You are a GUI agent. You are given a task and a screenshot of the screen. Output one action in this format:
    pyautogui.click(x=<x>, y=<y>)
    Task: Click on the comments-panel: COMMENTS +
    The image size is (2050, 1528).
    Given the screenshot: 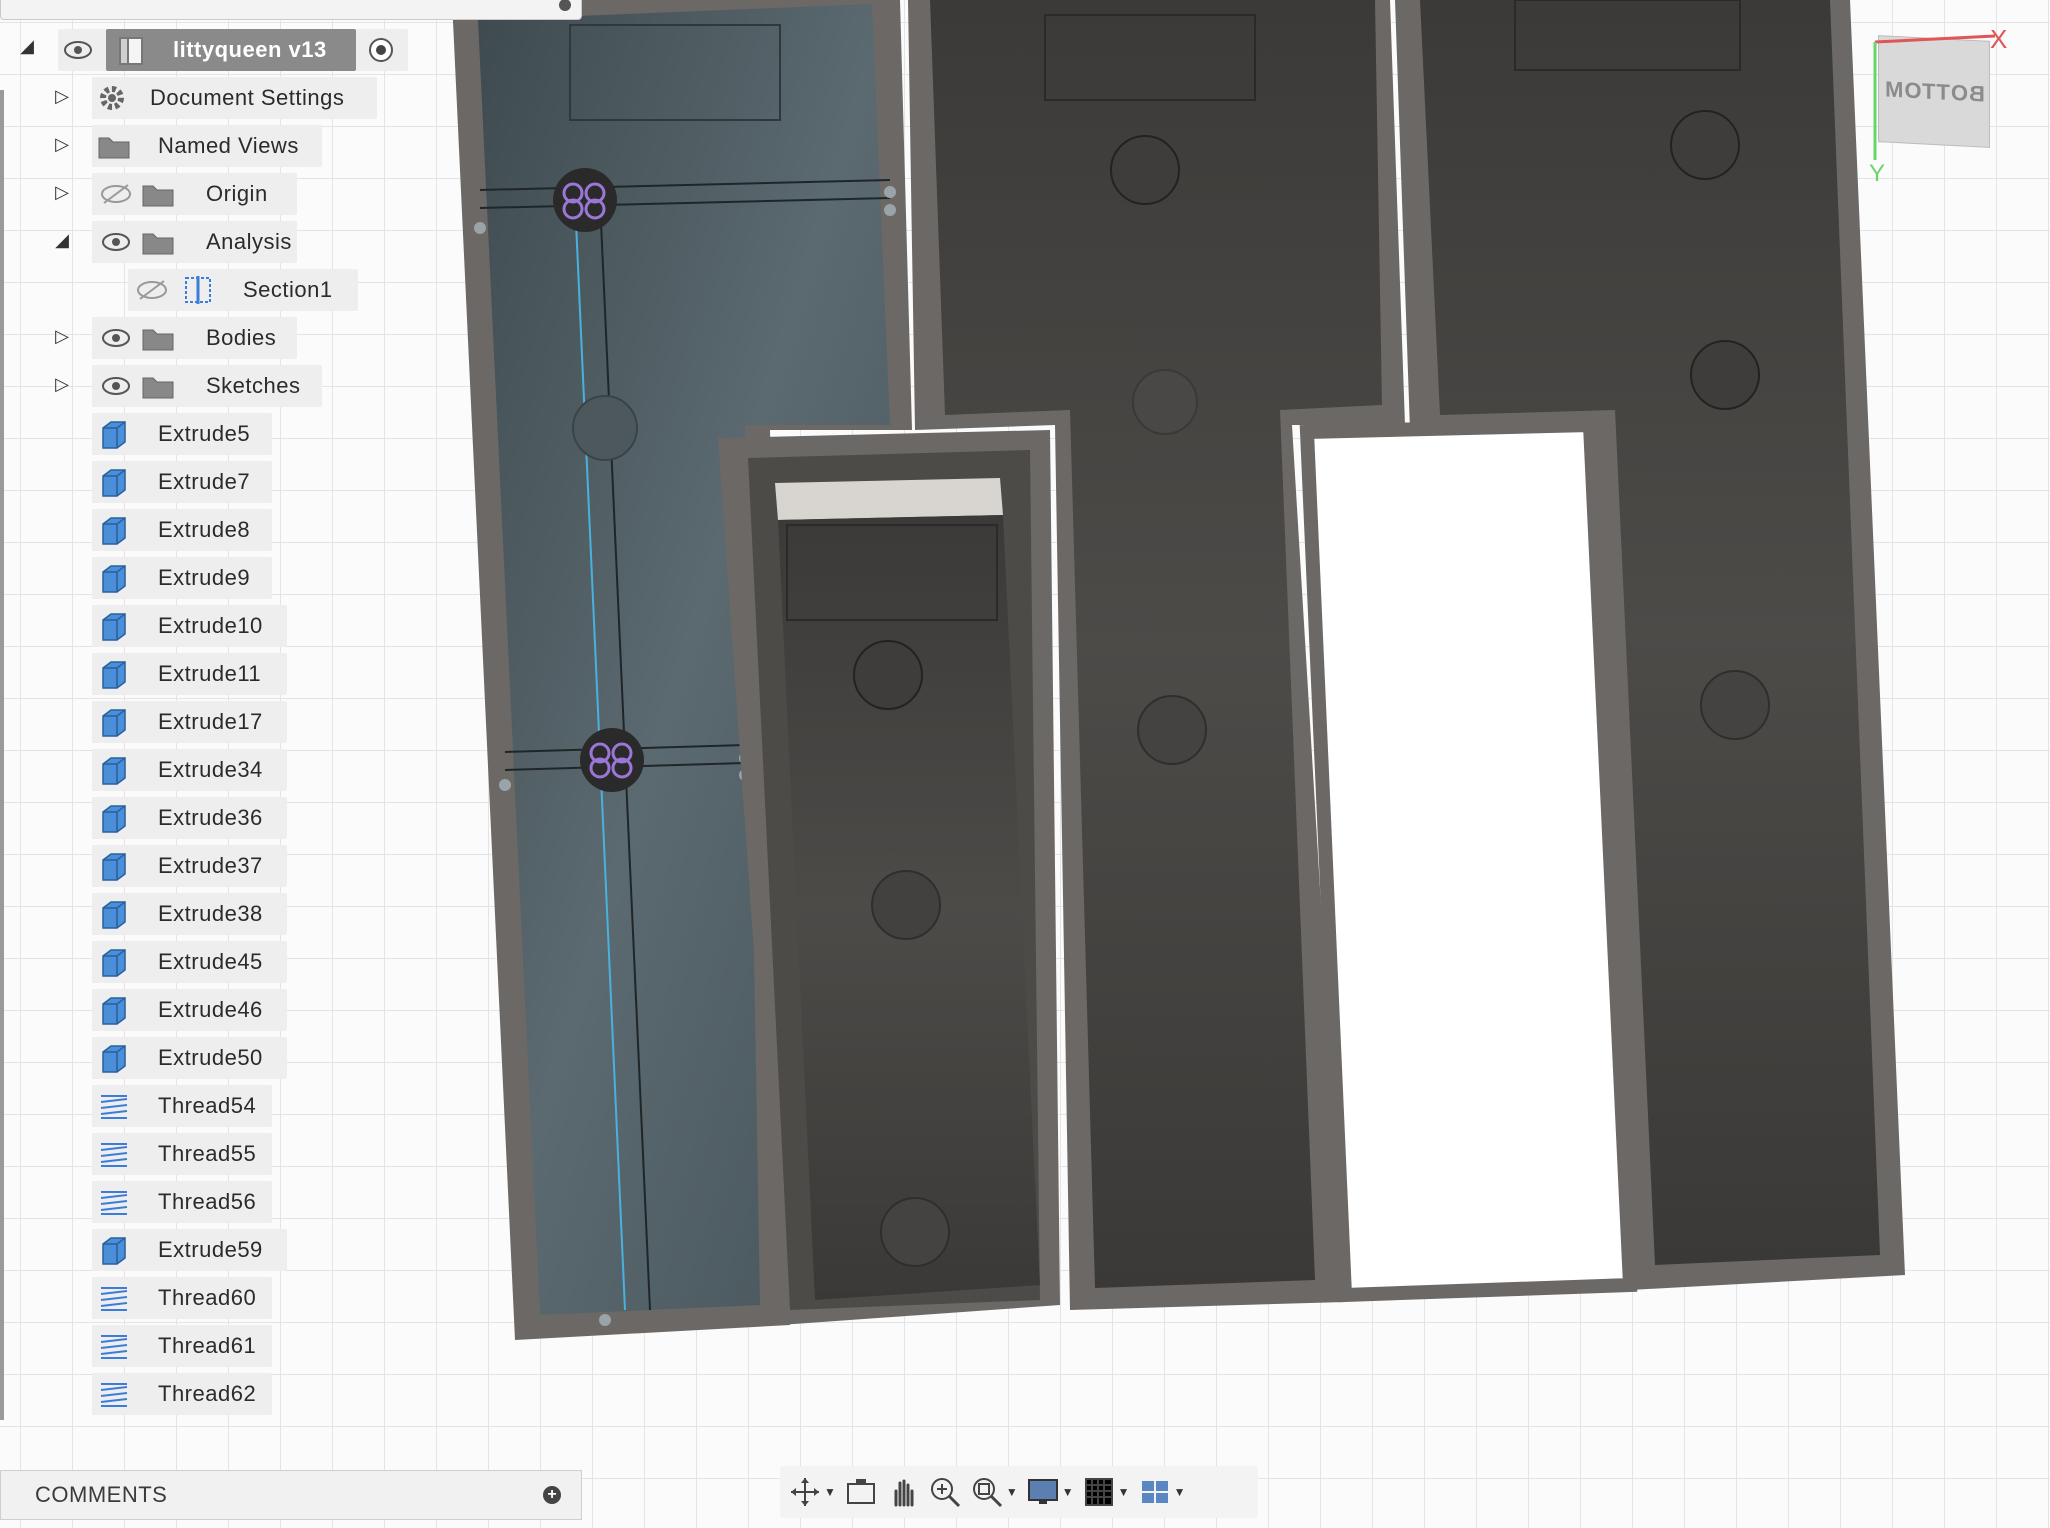 What is the action you would take?
    pyautogui.click(x=291, y=1495)
    